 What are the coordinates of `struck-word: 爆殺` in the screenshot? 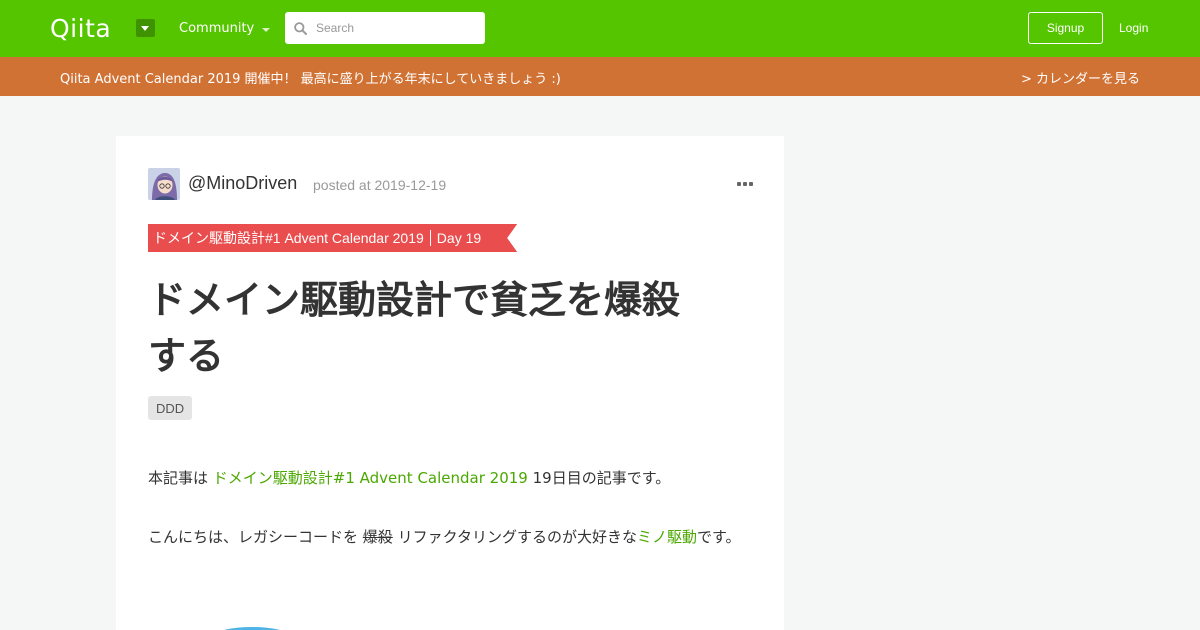 It's located at (377, 537).